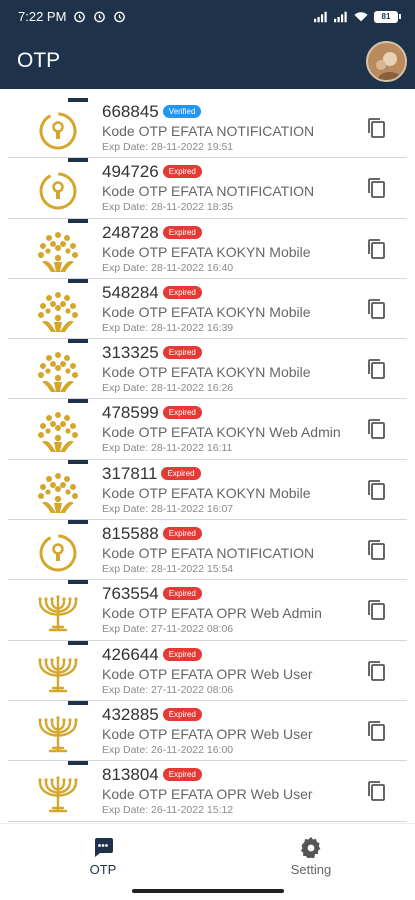 This screenshot has width=415, height=900. Describe the element at coordinates (168, 508) in the screenshot. I see `otp-exp-date: Exp Date: 28-11-2022 16:07` at that location.